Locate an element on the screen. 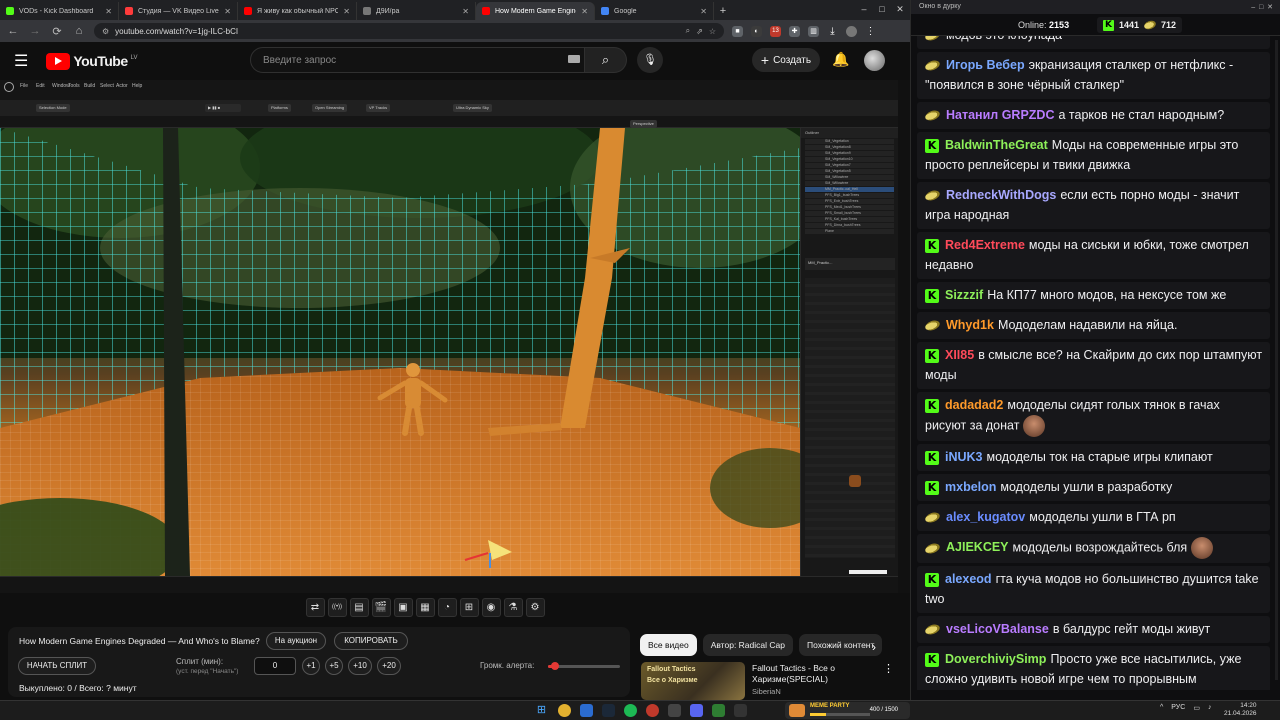 This screenshot has width=1280, height=720. back-icon: ← is located at coordinates (13, 31).